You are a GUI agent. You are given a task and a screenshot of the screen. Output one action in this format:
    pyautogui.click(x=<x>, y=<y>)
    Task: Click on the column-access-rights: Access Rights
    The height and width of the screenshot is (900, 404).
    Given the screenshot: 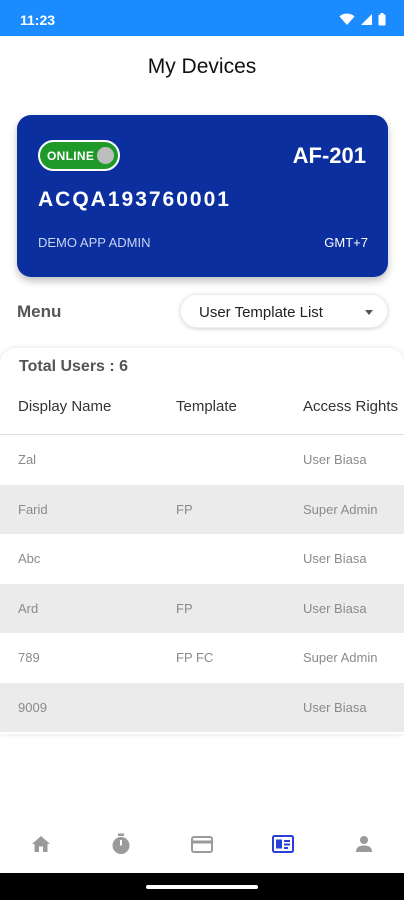 What is the action you would take?
    pyautogui.click(x=351, y=406)
    